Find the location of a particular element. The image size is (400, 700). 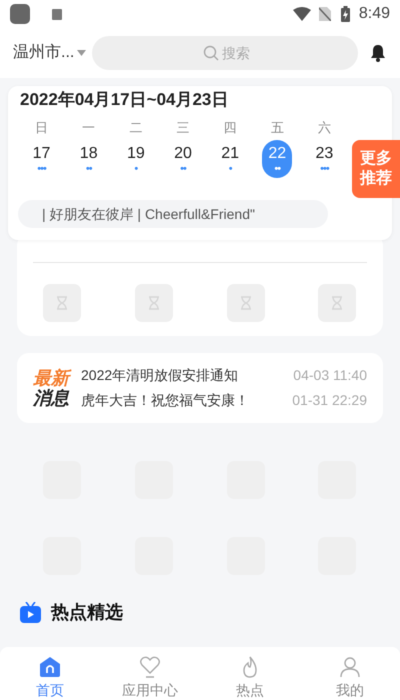

no-sim-icon is located at coordinates (324, 14).